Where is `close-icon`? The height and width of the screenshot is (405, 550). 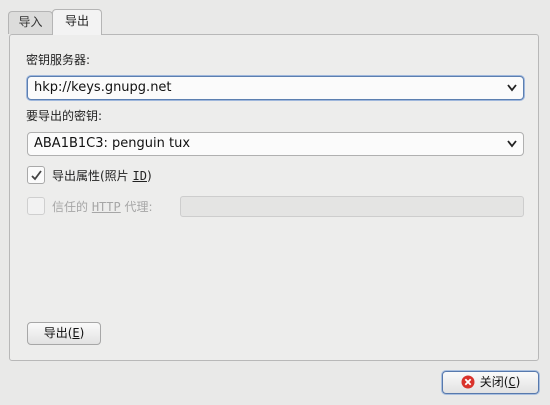
close-icon is located at coordinates (468, 382).